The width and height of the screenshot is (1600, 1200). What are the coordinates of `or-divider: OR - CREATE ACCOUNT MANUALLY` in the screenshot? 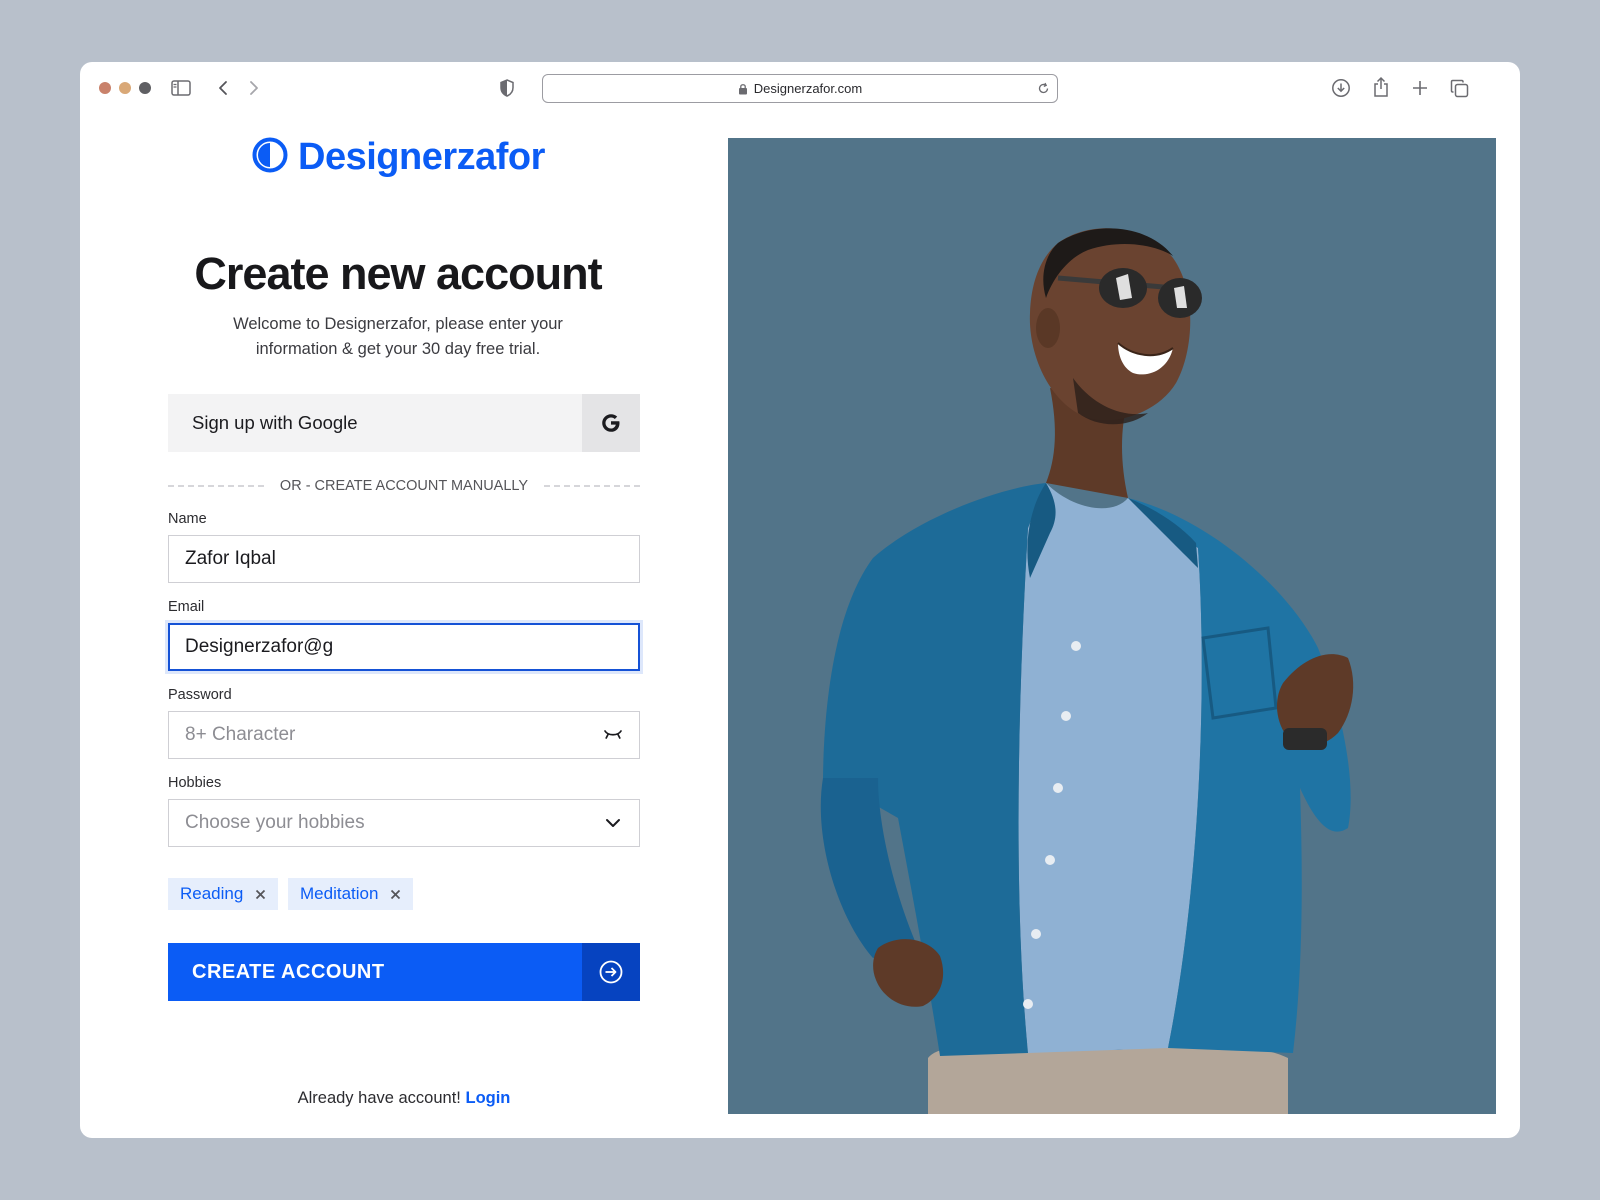 It's located at (404, 486).